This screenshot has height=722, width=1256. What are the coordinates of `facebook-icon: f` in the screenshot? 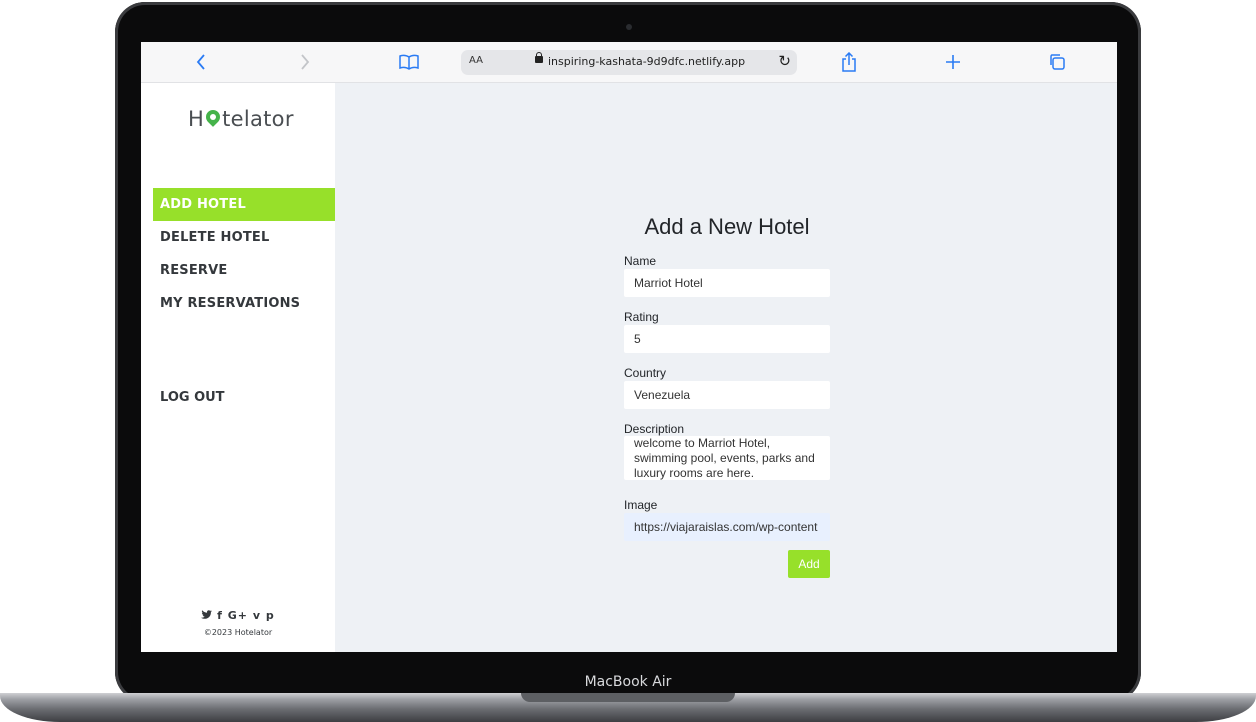 It's located at (220, 615).